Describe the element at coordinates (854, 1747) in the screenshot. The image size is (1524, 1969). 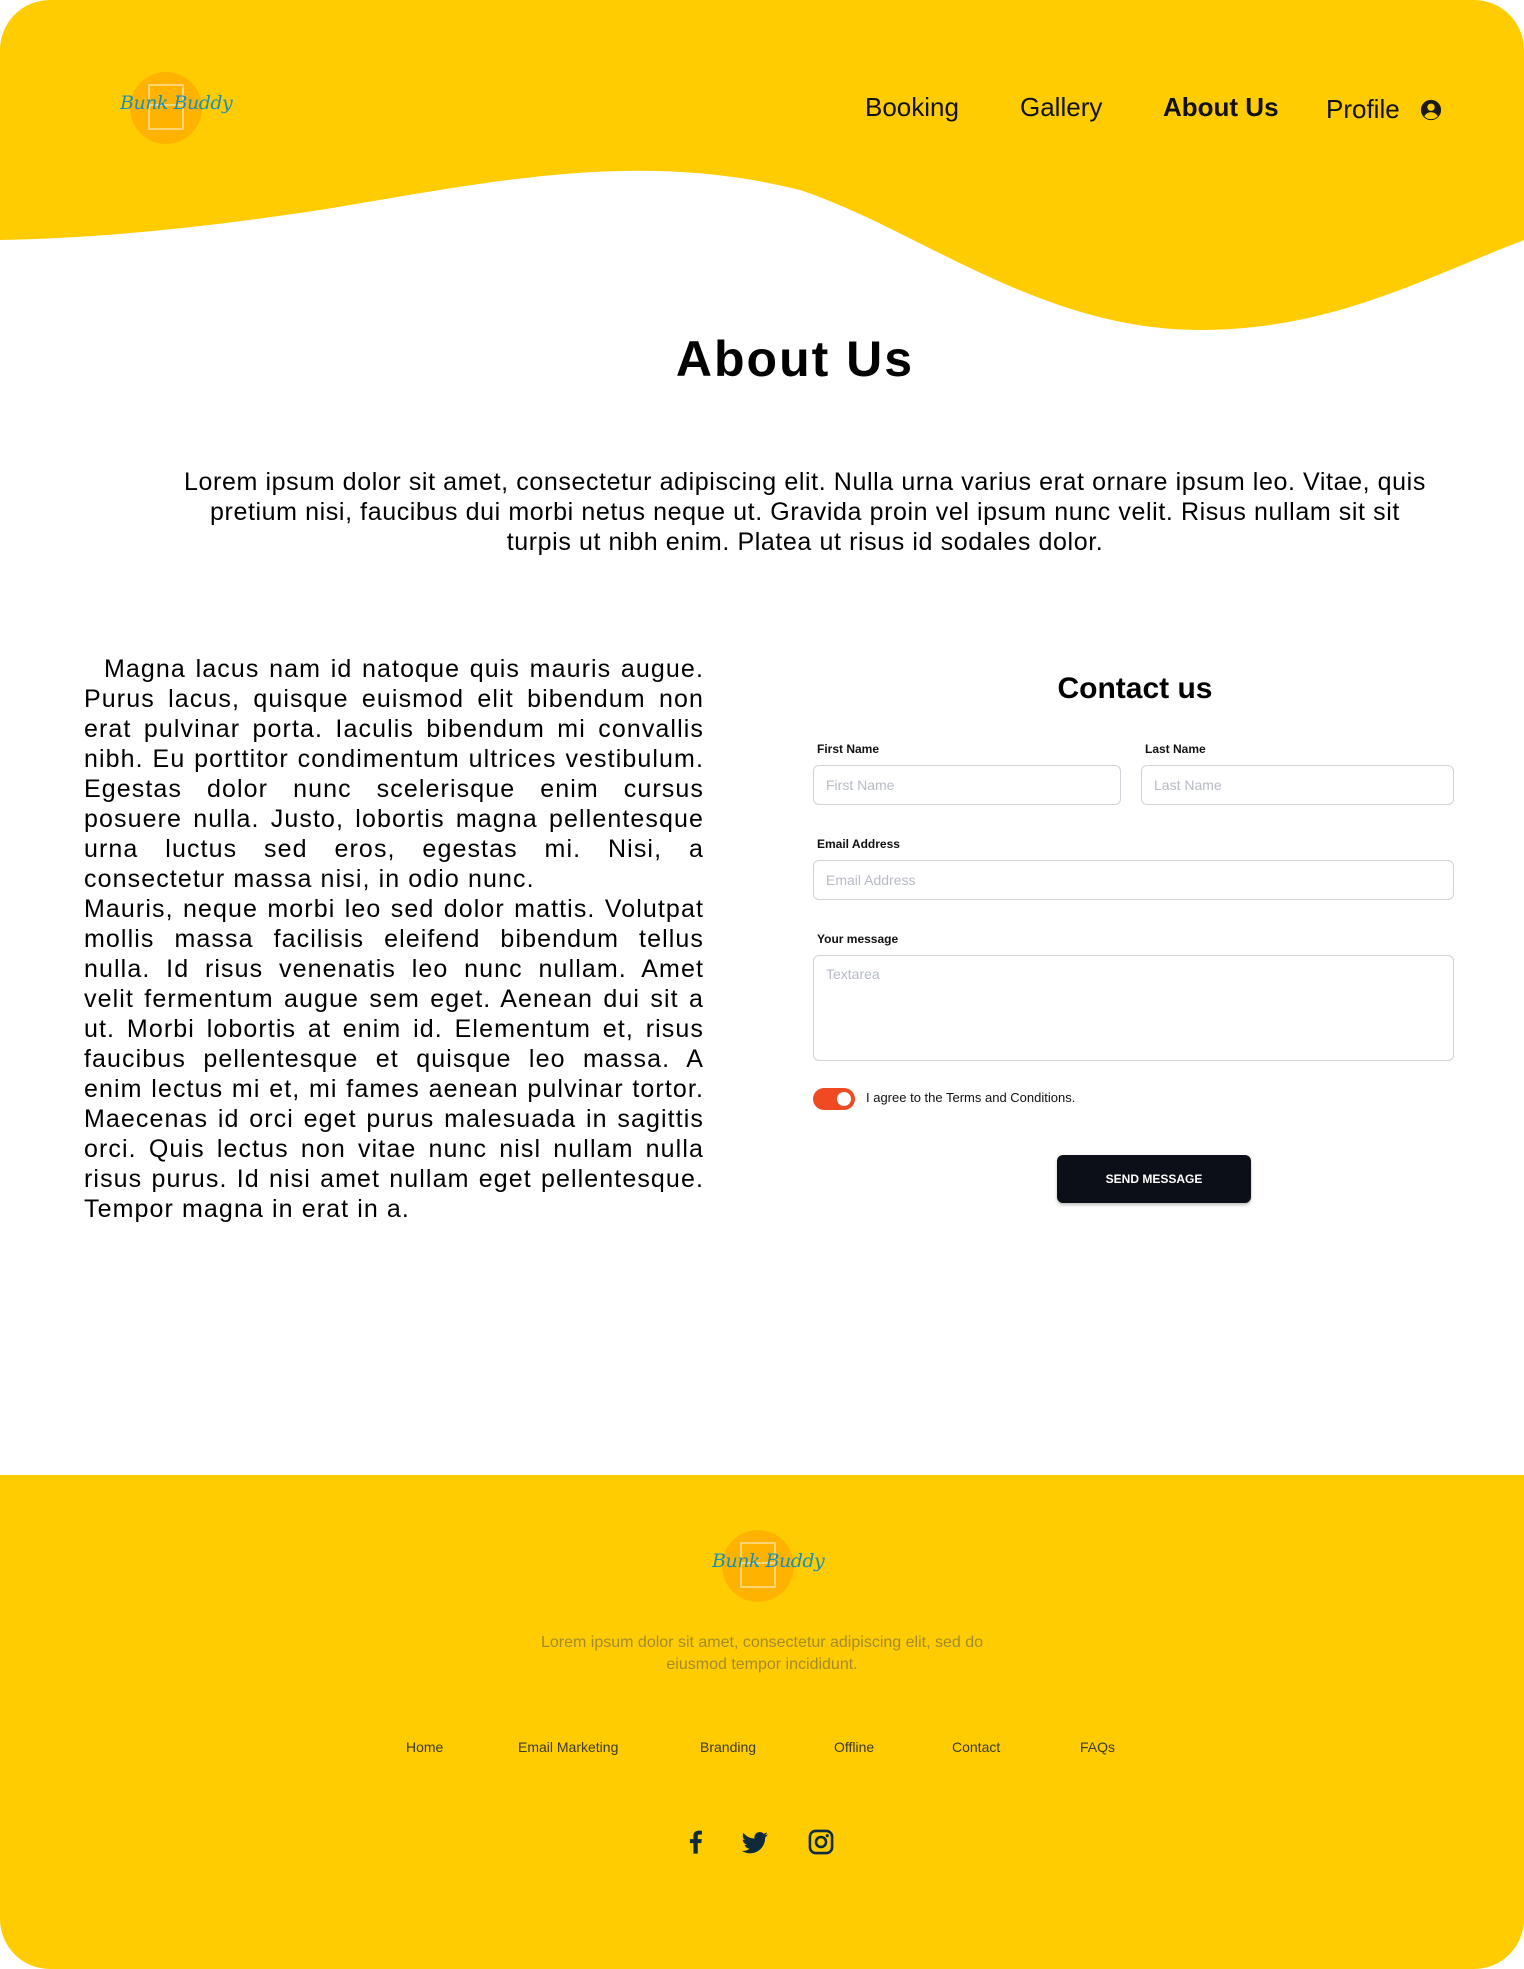
I see `footer-link-offline: Offline` at that location.